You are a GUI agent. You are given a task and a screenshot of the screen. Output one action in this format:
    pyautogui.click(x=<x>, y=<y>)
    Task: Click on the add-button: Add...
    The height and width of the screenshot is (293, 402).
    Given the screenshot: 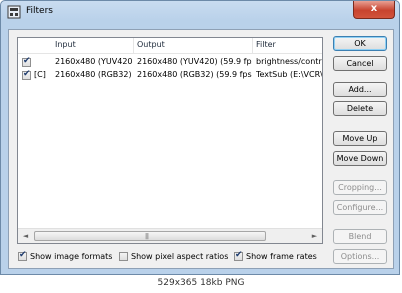 What is the action you would take?
    pyautogui.click(x=360, y=89)
    